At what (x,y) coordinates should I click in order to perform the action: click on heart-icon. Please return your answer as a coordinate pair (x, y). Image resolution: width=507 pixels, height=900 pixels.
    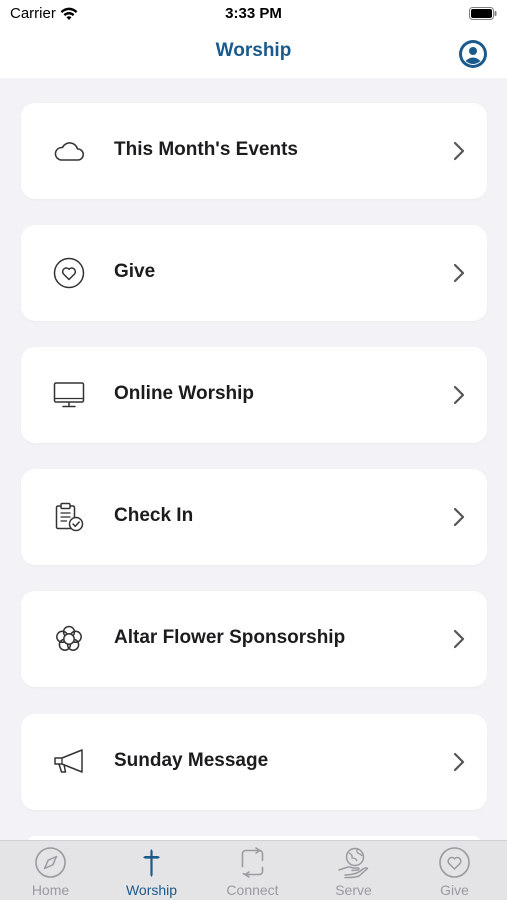
    Looking at the image, I should click on (69, 273).